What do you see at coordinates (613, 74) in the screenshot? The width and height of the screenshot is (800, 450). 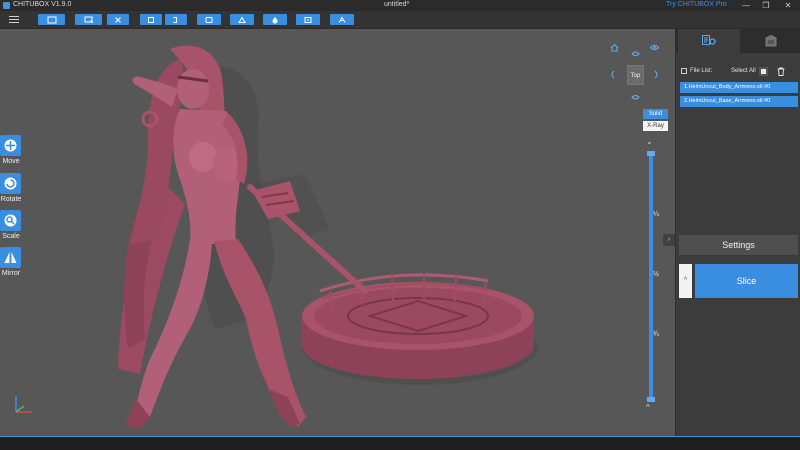 I see `left-view-icon` at bounding box center [613, 74].